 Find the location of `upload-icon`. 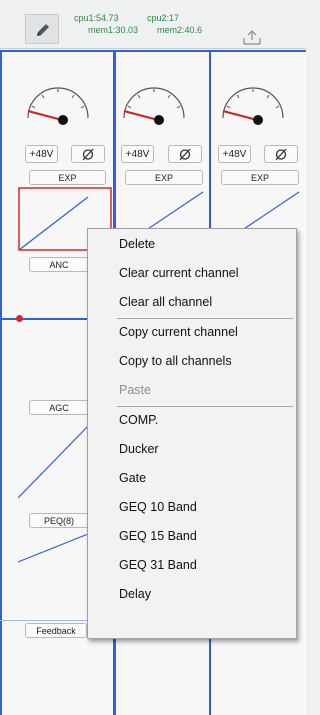

upload-icon is located at coordinates (252, 37).